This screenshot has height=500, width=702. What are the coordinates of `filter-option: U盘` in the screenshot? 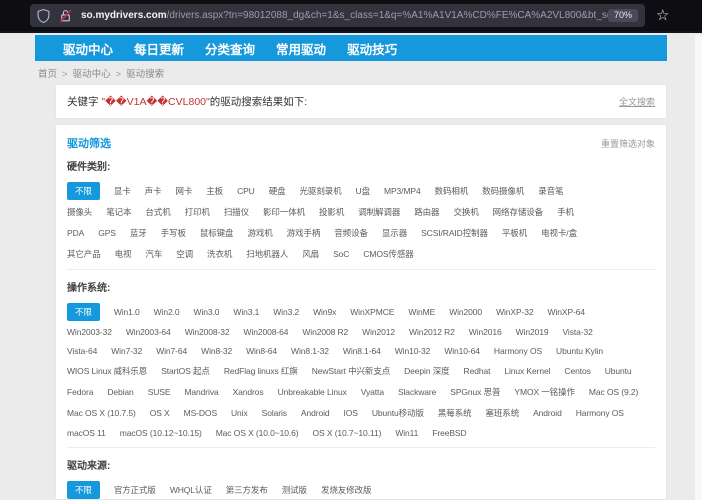 It's located at (363, 191).